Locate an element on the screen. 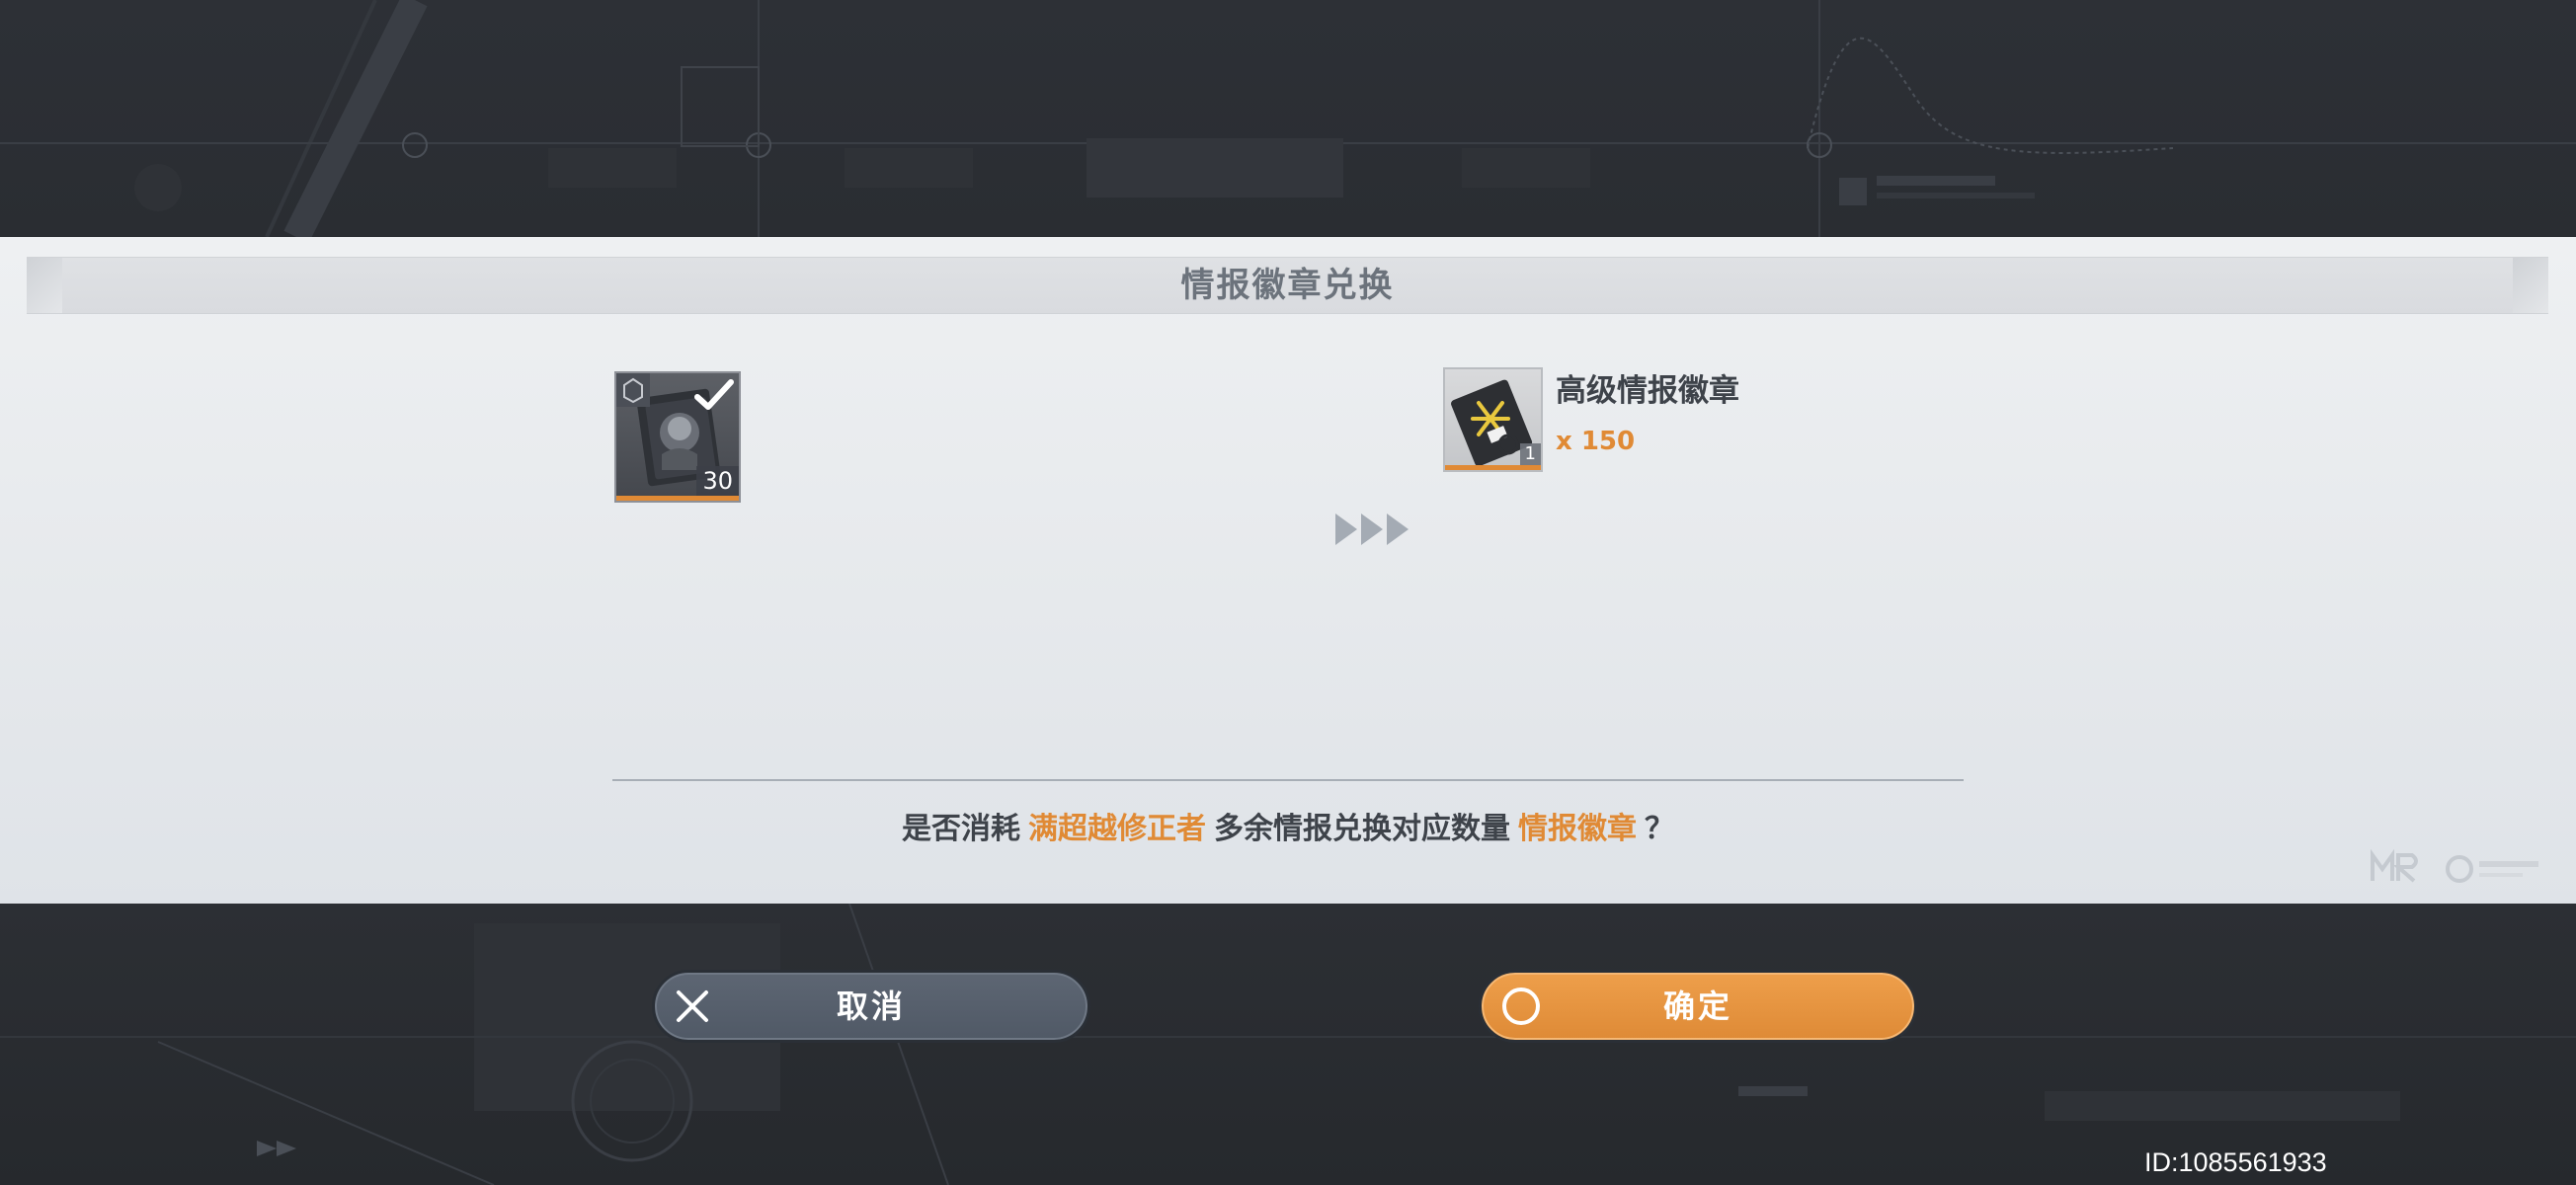 The height and width of the screenshot is (1185, 2576). cancel-button-label: 取消 is located at coordinates (871, 1007).